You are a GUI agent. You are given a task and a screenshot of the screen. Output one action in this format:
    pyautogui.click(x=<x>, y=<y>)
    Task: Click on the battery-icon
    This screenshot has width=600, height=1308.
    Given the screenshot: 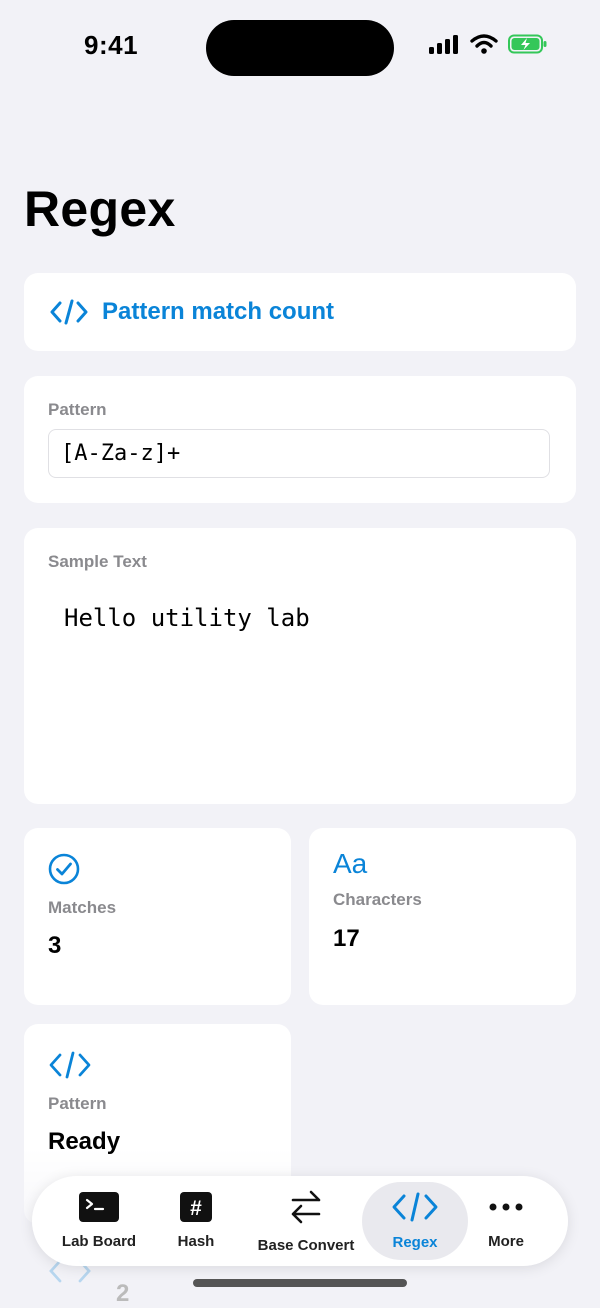 What is the action you would take?
    pyautogui.click(x=527, y=44)
    